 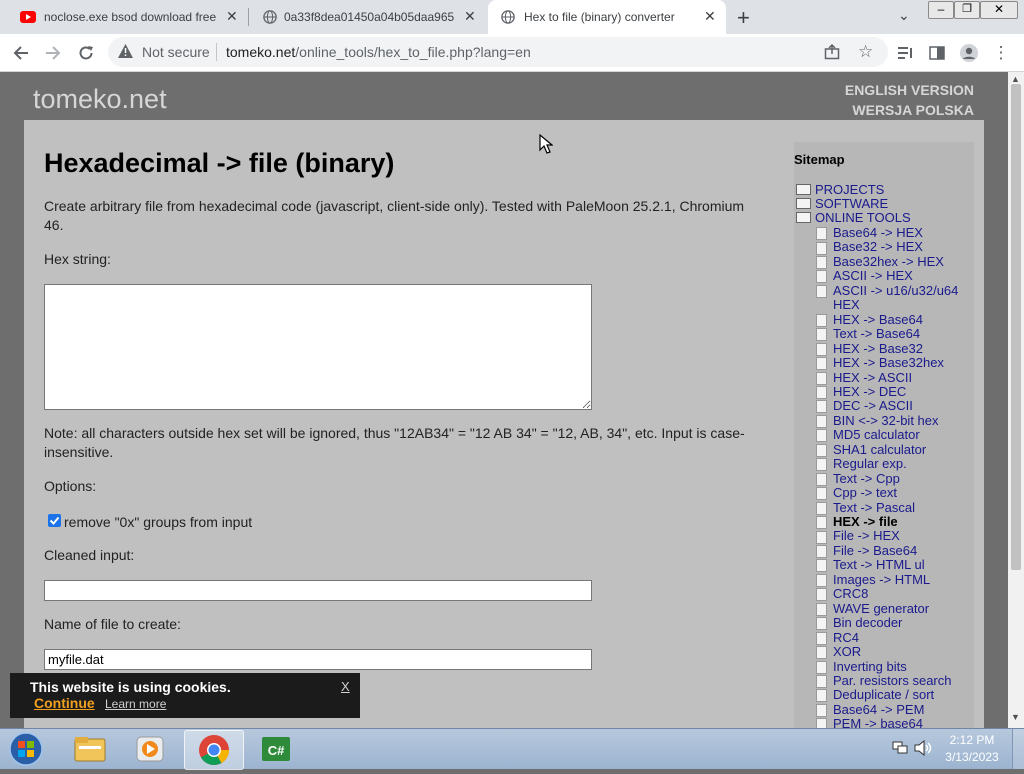 What do you see at coordinates (859, 623) in the screenshot?
I see `sitemap-item: Bin decoder` at bounding box center [859, 623].